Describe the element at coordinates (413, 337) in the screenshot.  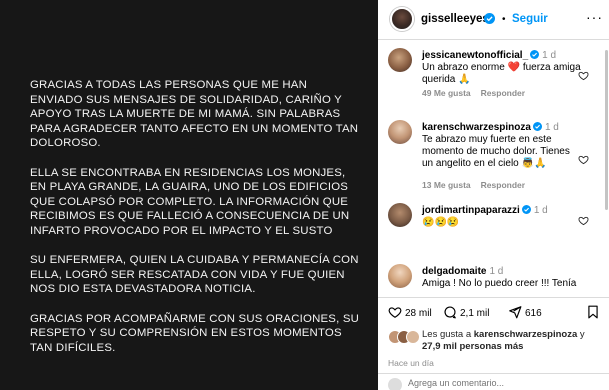
I see `liker-avatar` at that location.